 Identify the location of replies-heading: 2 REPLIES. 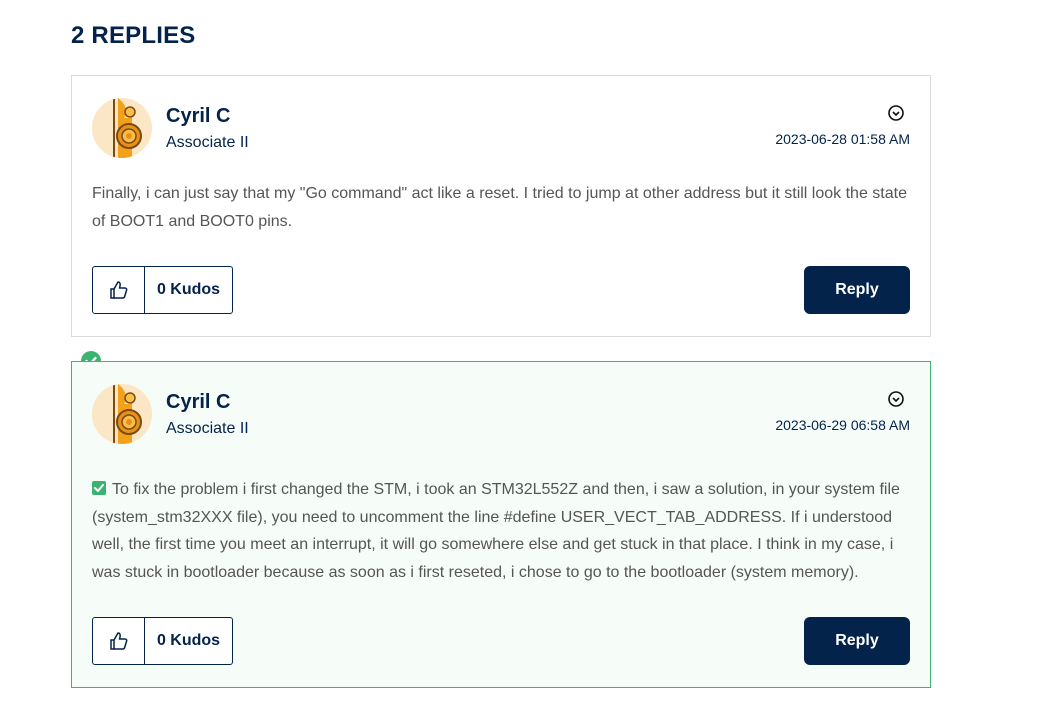
(133, 35).